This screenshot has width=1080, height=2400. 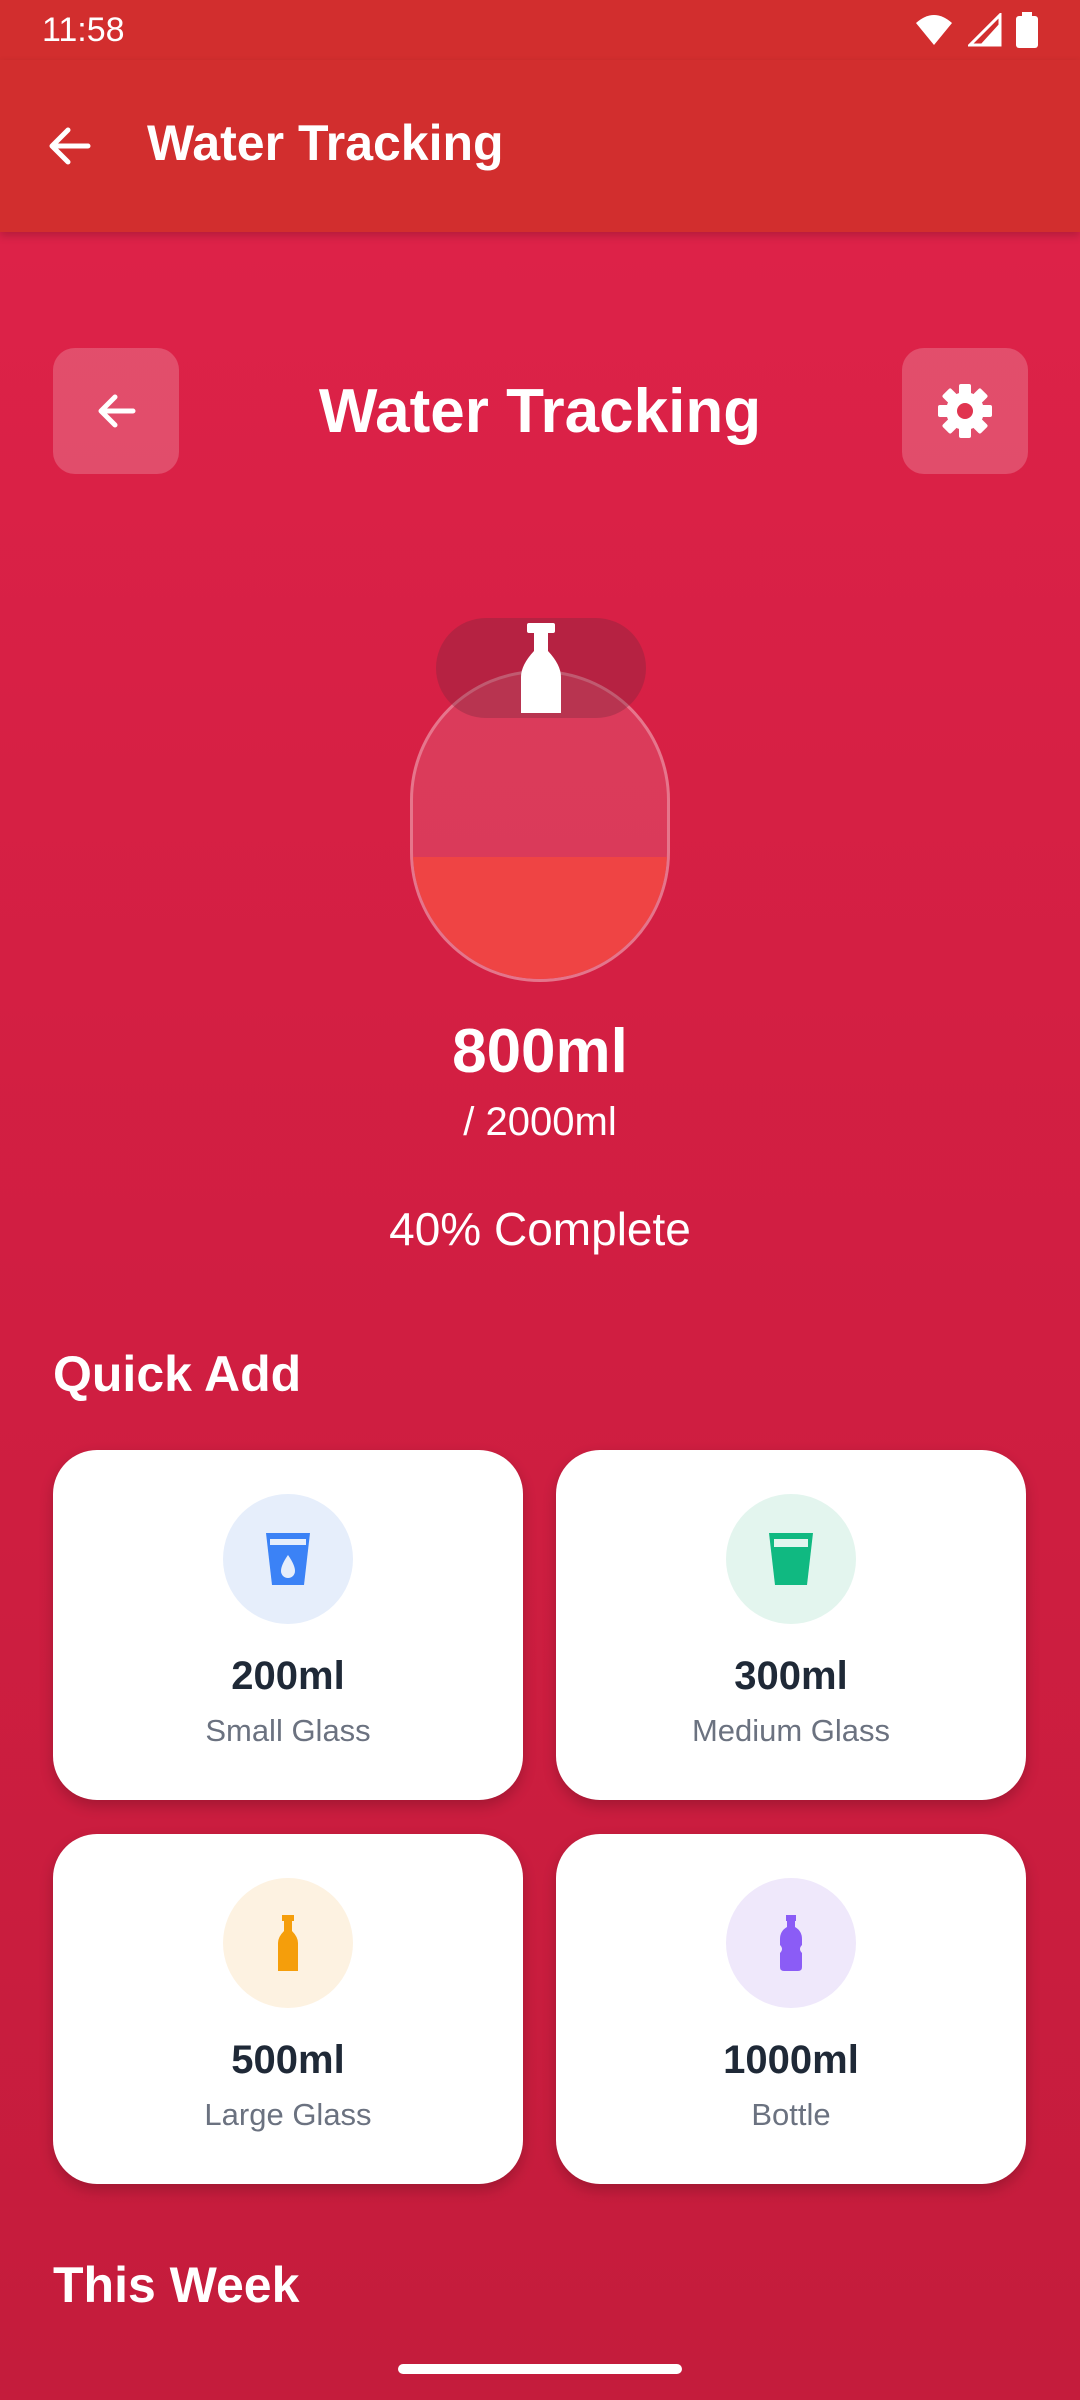 I want to click on app-bar-title: Water Tracking, so click(x=325, y=143).